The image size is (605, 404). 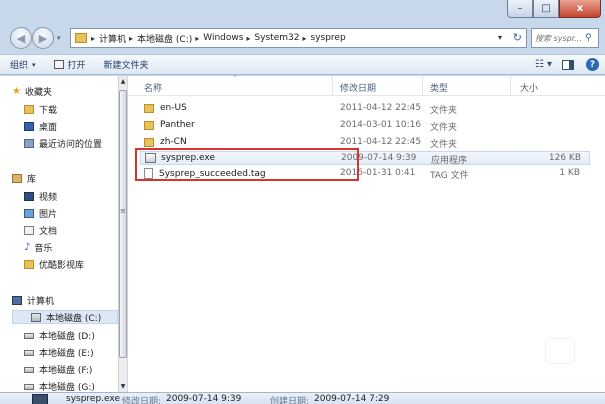 What do you see at coordinates (29, 230) in the screenshot?
I see `document-icon` at bounding box center [29, 230].